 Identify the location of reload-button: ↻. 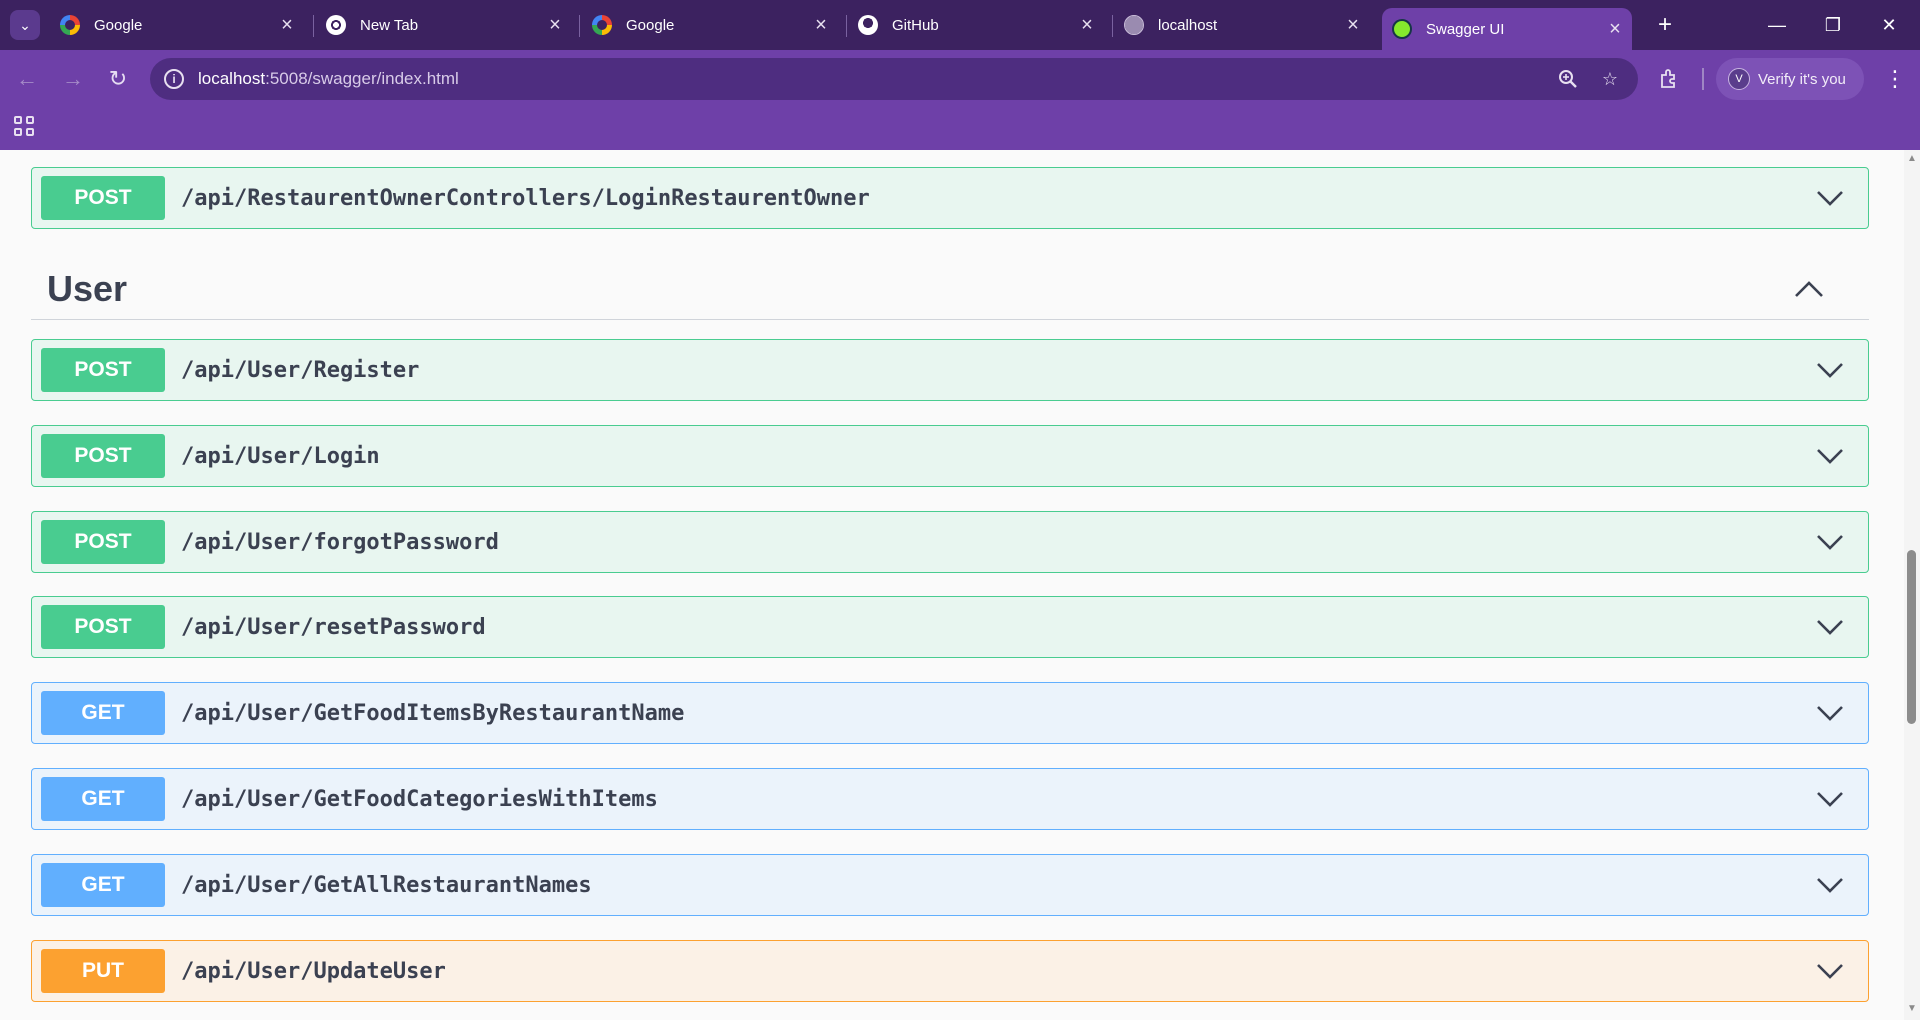
(118, 79).